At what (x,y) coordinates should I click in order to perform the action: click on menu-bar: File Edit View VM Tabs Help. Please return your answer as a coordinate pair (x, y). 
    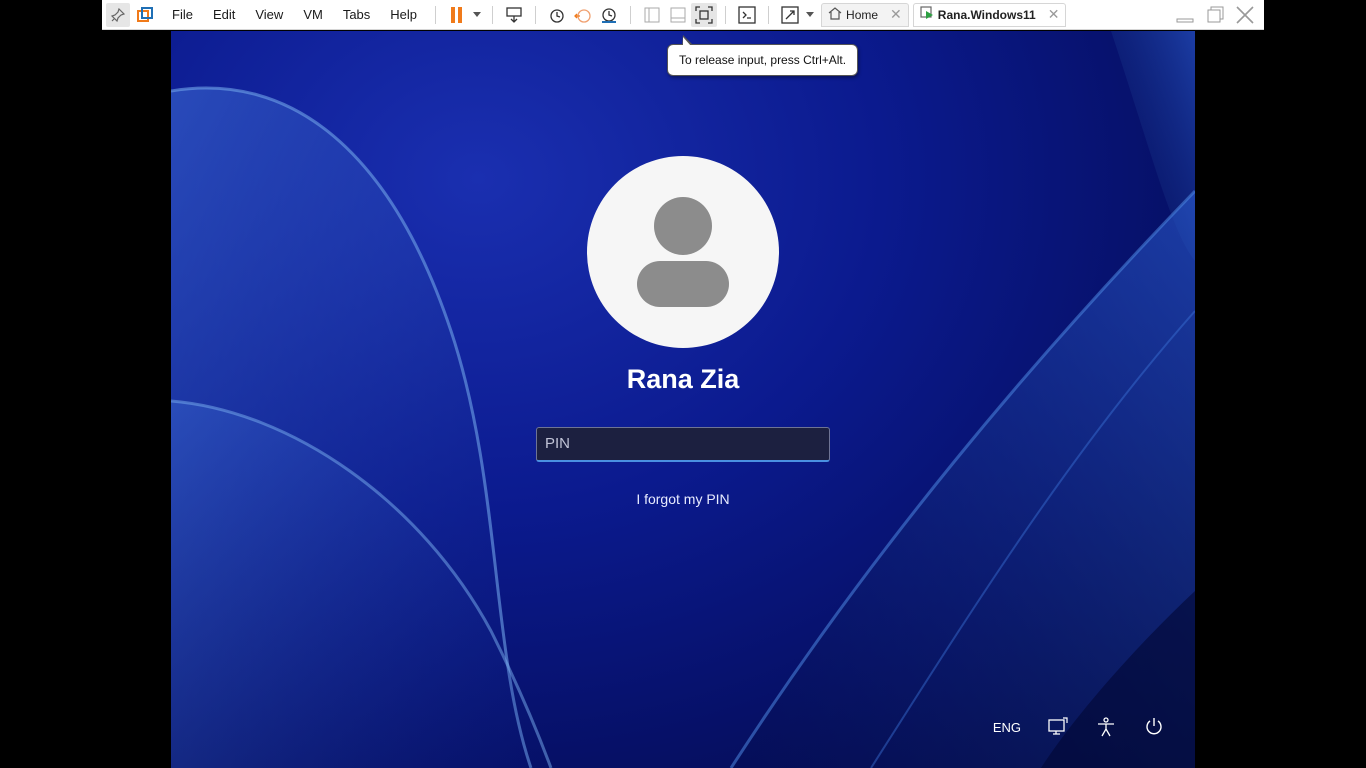
    Looking at the image, I should click on (294, 15).